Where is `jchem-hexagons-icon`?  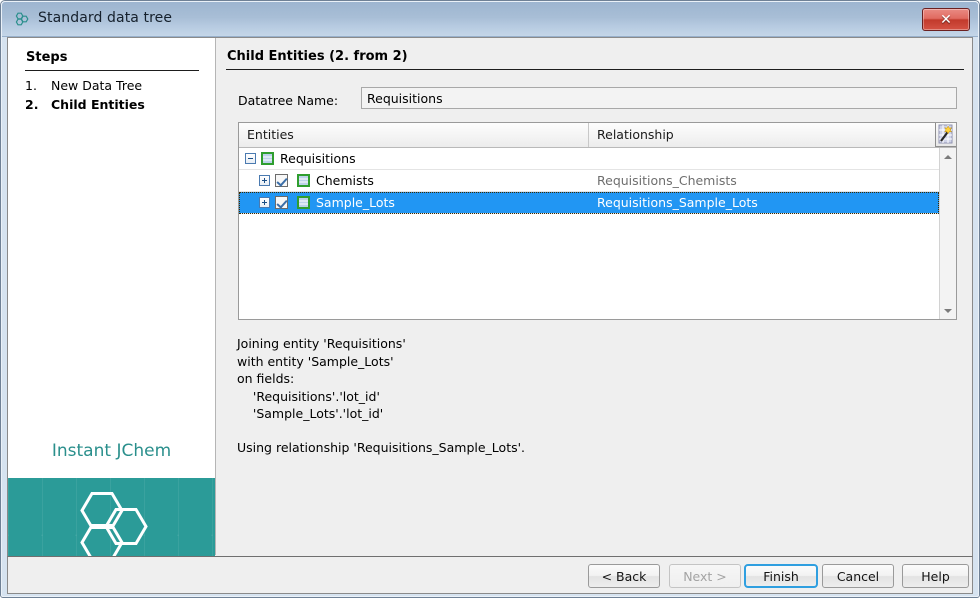 jchem-hexagons-icon is located at coordinates (22, 19).